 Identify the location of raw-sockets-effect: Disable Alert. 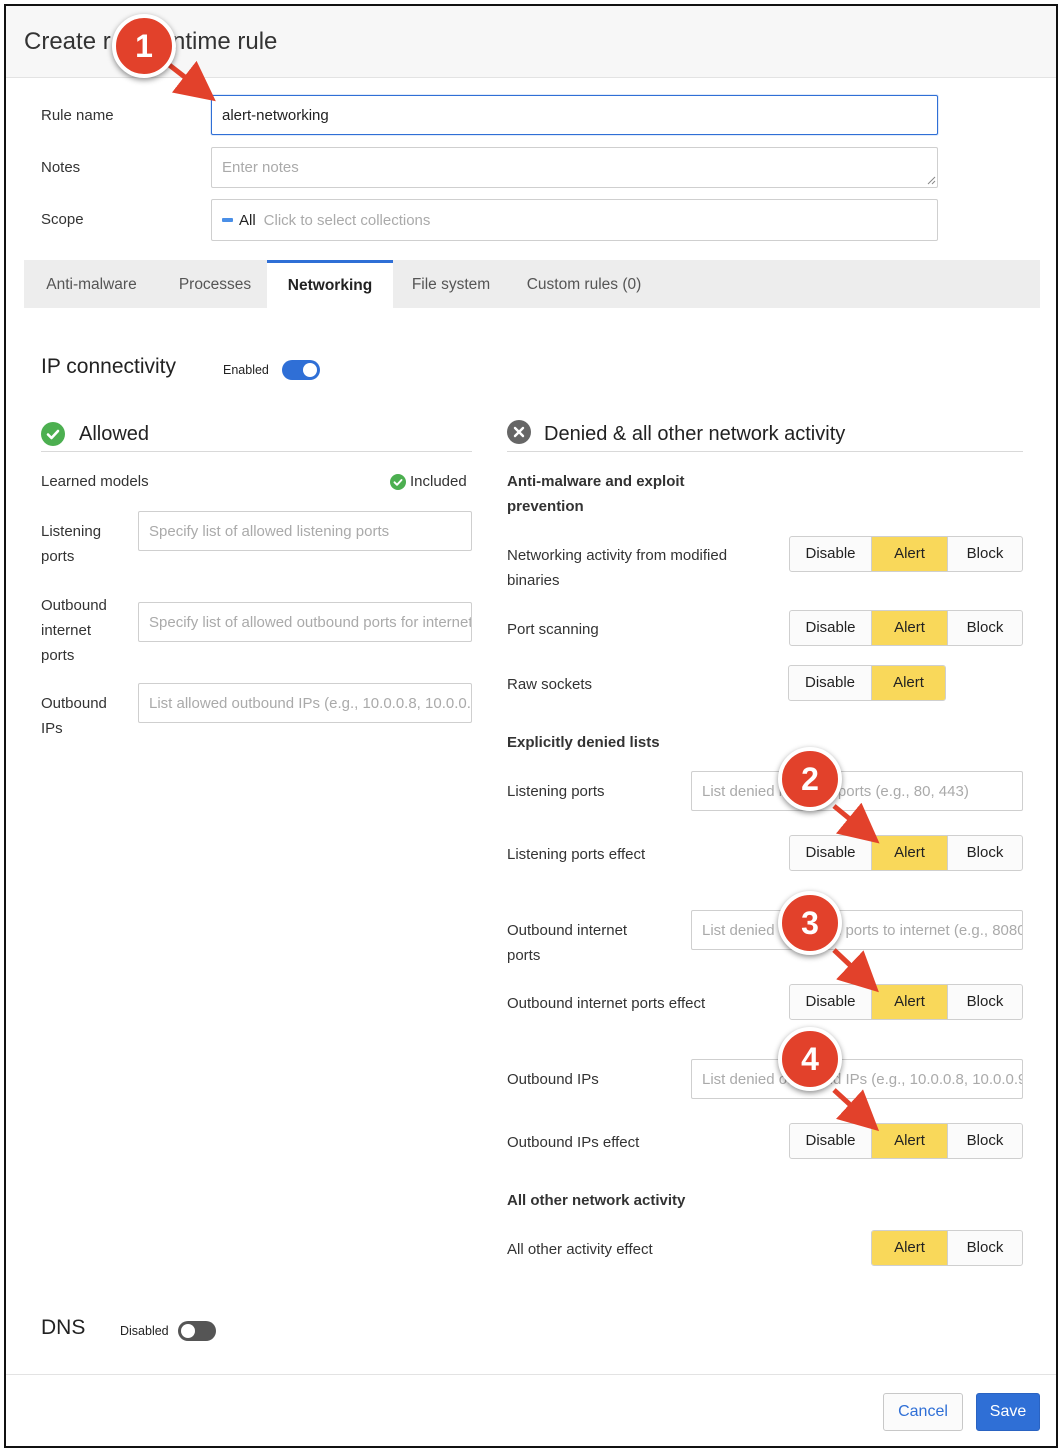
(867, 683).